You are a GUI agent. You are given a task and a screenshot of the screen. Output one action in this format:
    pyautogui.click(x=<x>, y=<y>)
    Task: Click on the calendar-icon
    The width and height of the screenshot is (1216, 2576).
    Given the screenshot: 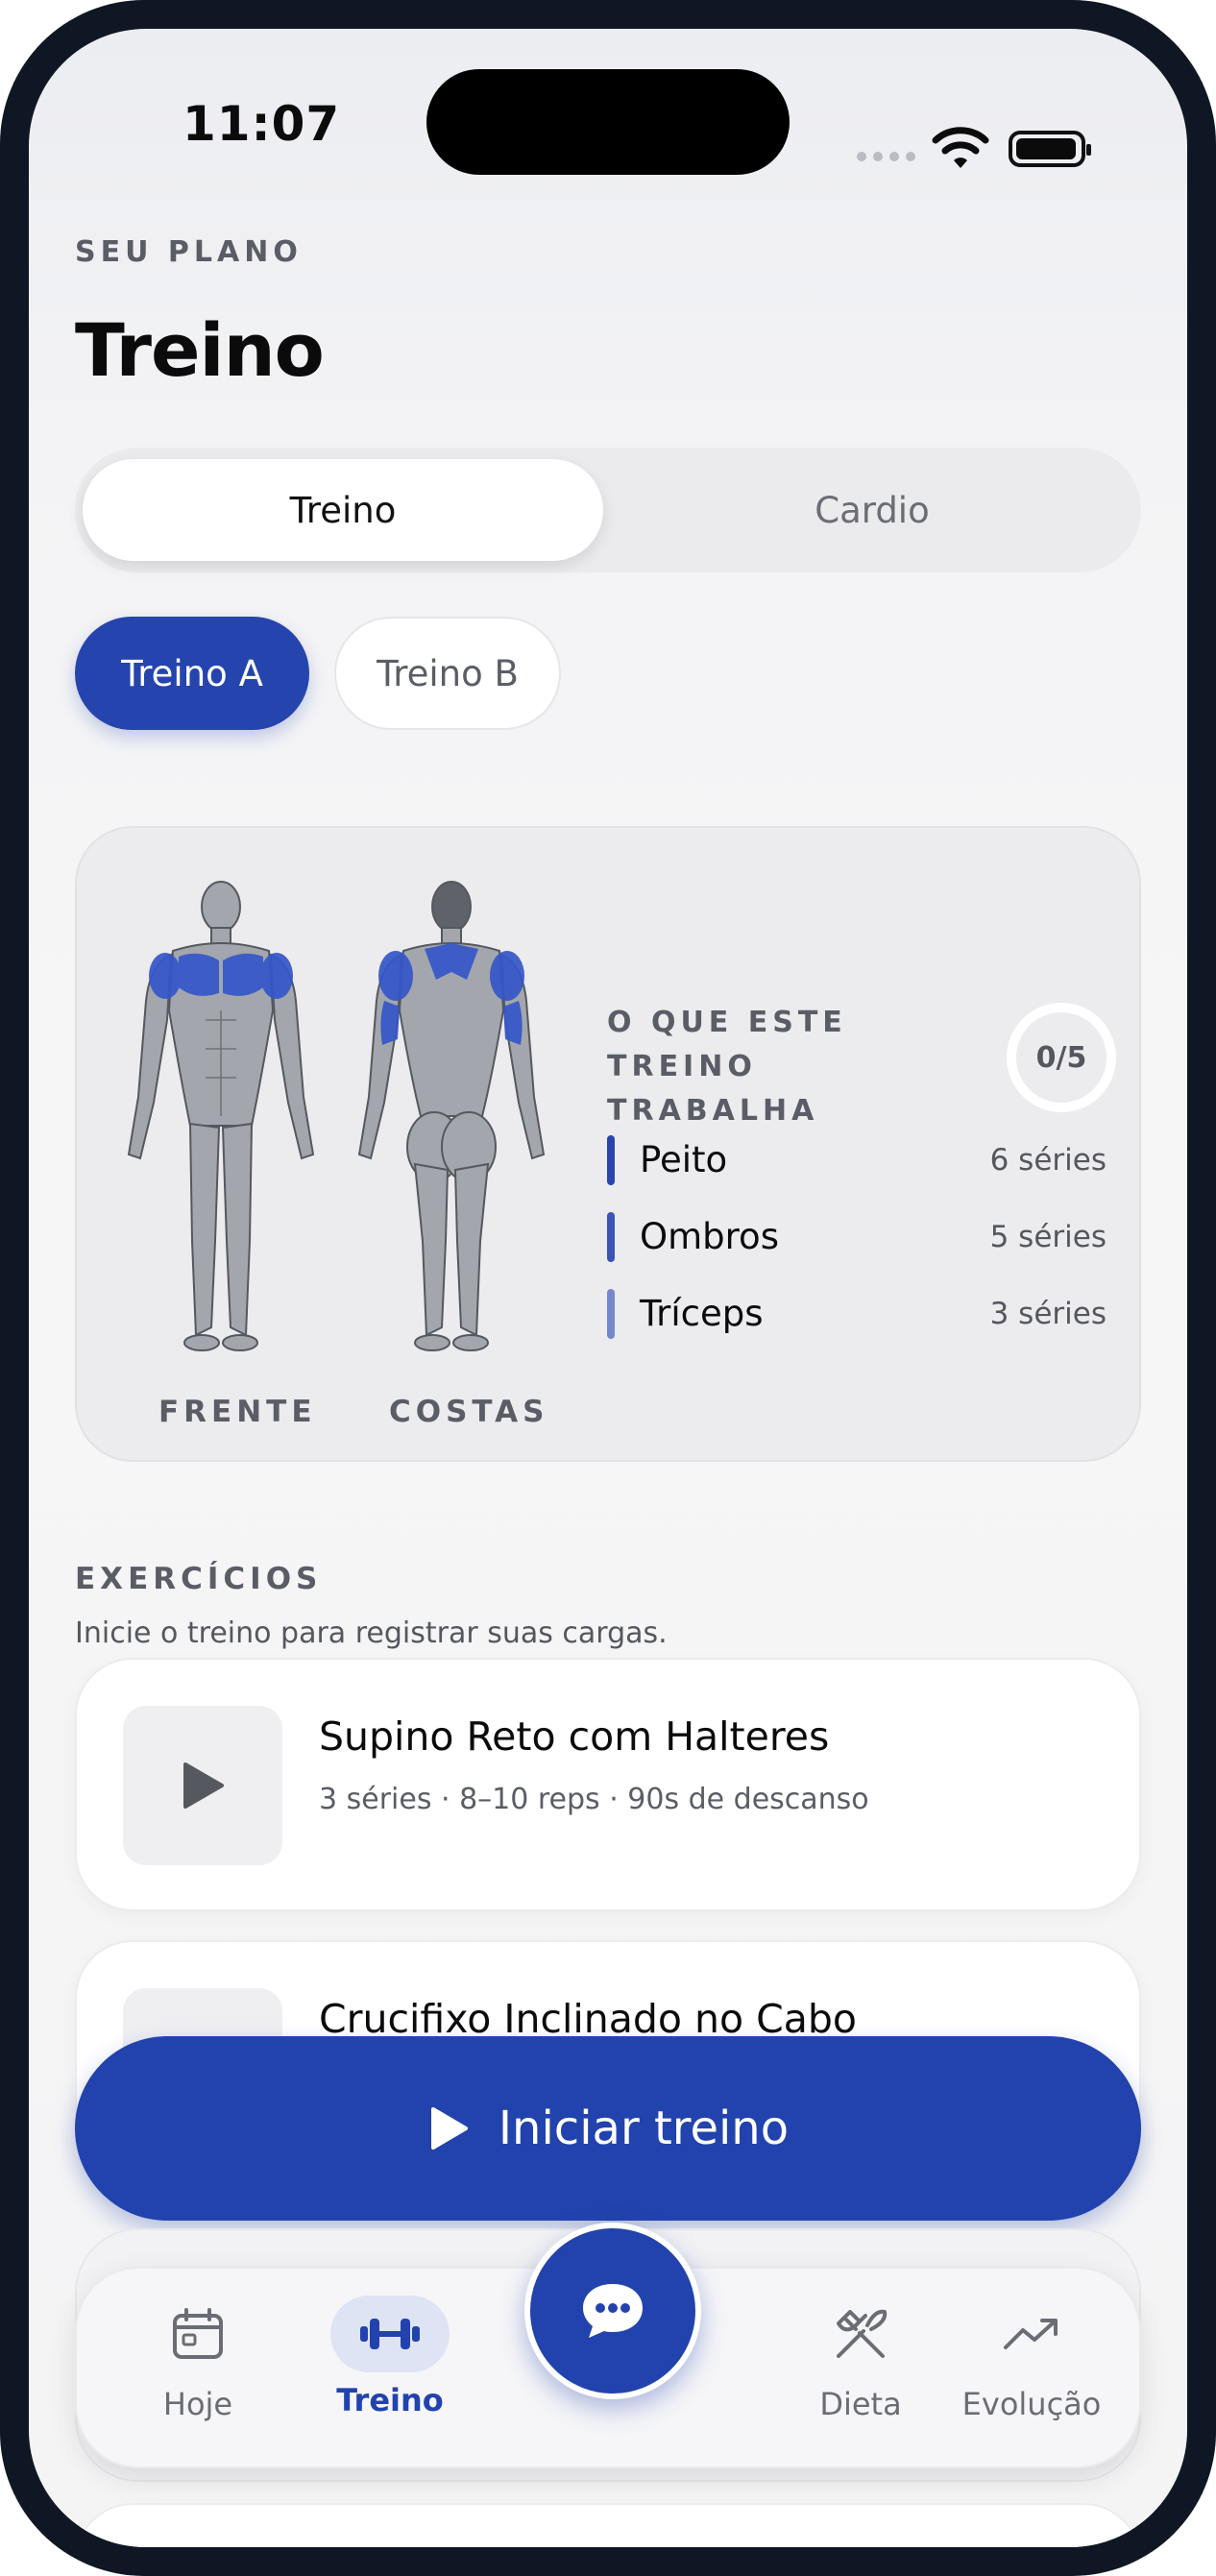 What is the action you would take?
    pyautogui.click(x=198, y=2334)
    